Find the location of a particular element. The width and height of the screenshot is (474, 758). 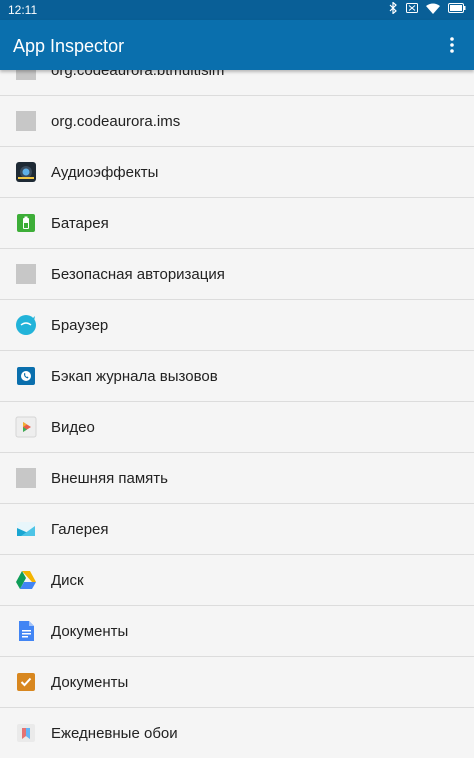

list-item-label: Браузер is located at coordinates (80, 325).